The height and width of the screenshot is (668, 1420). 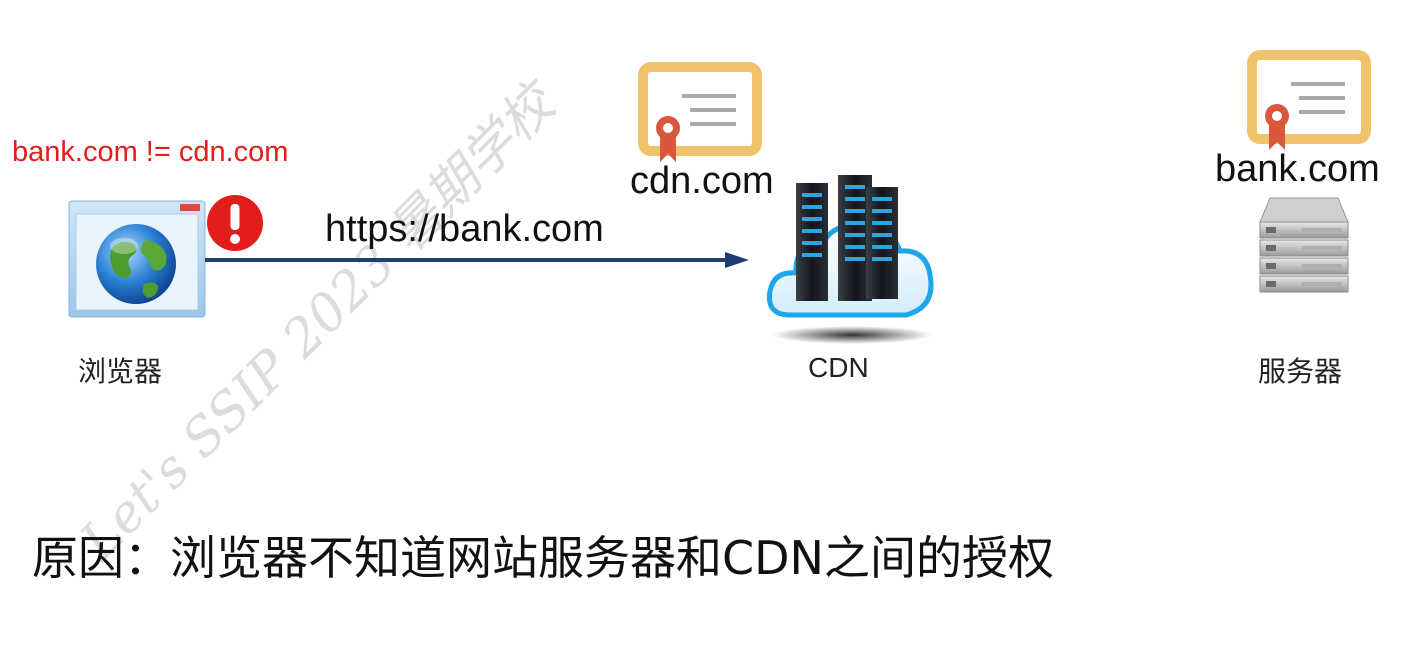 I want to click on browser-window-icon, so click(x=137, y=259).